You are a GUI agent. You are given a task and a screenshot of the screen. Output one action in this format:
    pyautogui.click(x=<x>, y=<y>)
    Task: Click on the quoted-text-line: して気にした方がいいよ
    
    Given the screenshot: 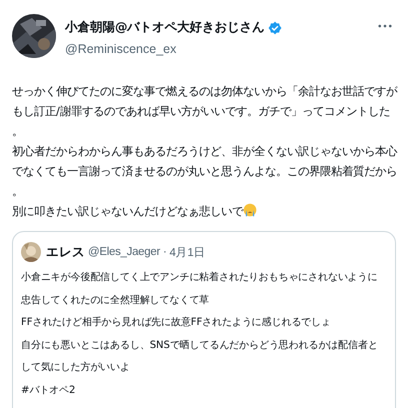 What is the action you would take?
    pyautogui.click(x=76, y=368)
    